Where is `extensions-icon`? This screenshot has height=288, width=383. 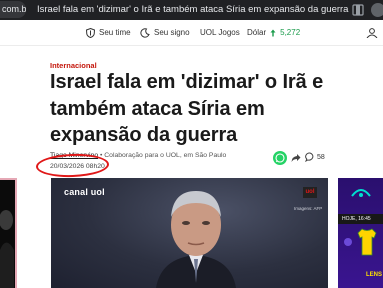
extensions-icon is located at coordinates (358, 10).